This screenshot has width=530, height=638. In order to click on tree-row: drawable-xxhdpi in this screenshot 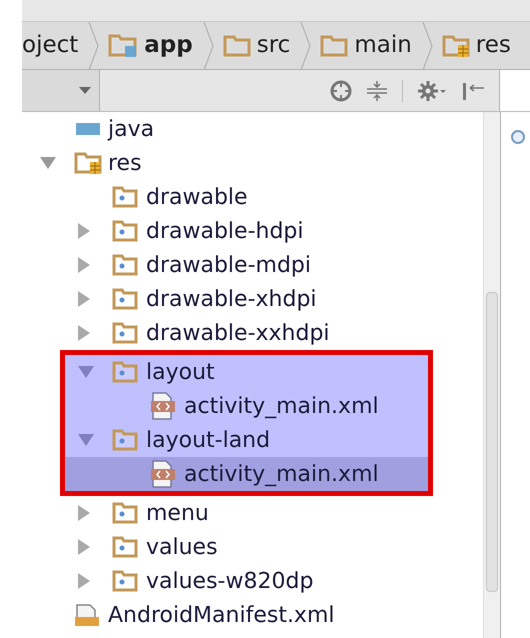, I will do `click(252, 333)`.